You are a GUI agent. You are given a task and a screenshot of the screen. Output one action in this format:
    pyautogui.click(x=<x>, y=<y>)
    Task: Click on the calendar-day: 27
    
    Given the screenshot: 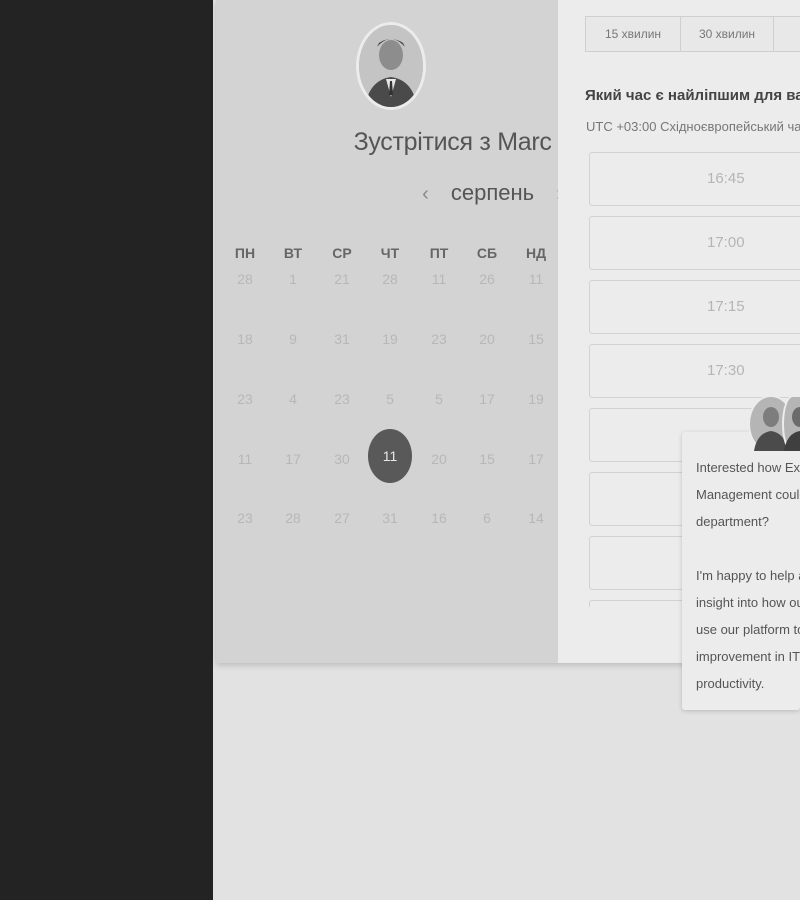 What is the action you would take?
    pyautogui.click(x=342, y=520)
    